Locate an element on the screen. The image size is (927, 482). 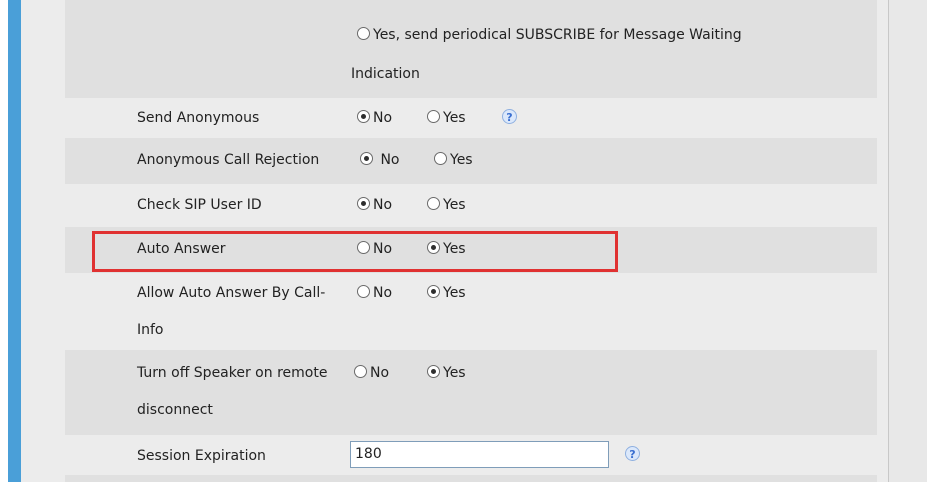
allow-auto-answer-callinfo-yes-radio is located at coordinates (433, 291).